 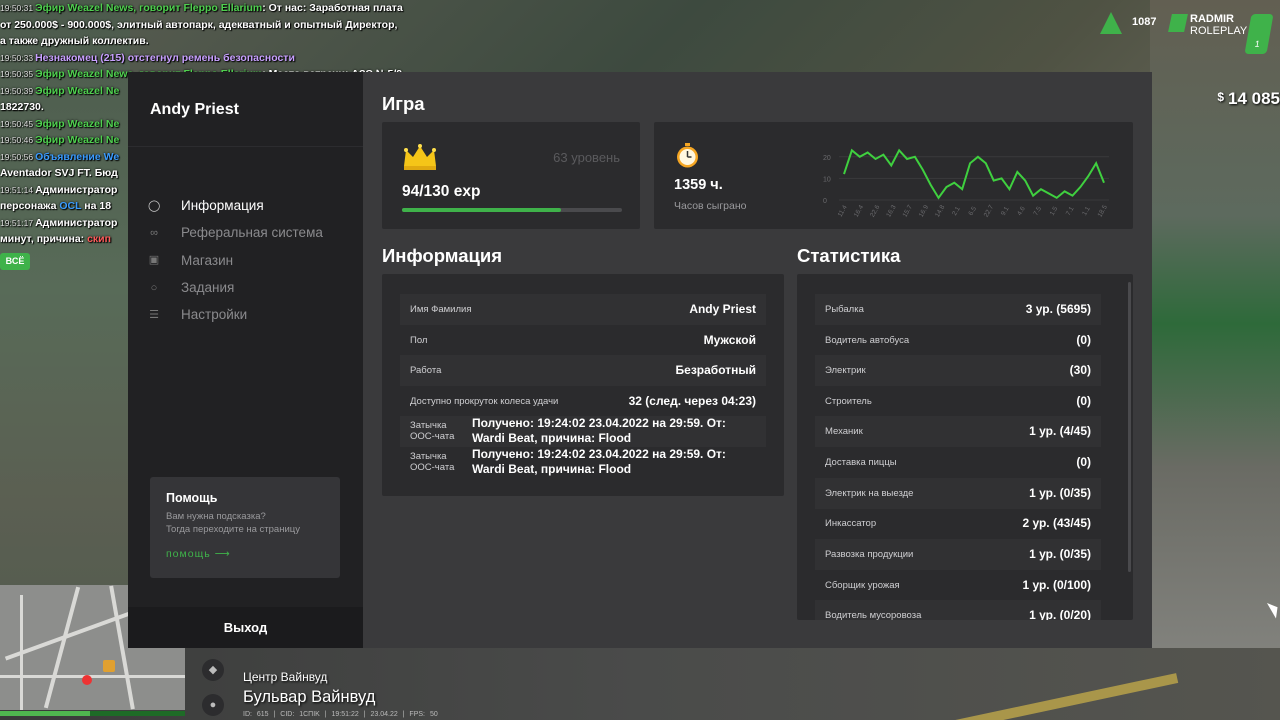 What do you see at coordinates (875, 211) in the screenshot?
I see `chart-x-tick: 22.6` at bounding box center [875, 211].